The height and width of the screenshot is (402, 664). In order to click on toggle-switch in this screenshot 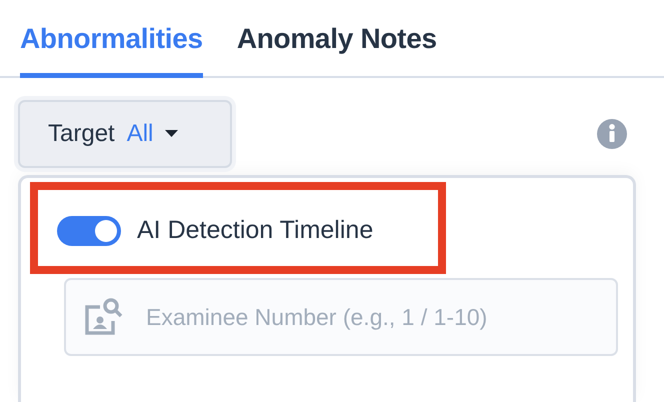, I will do `click(89, 231)`.